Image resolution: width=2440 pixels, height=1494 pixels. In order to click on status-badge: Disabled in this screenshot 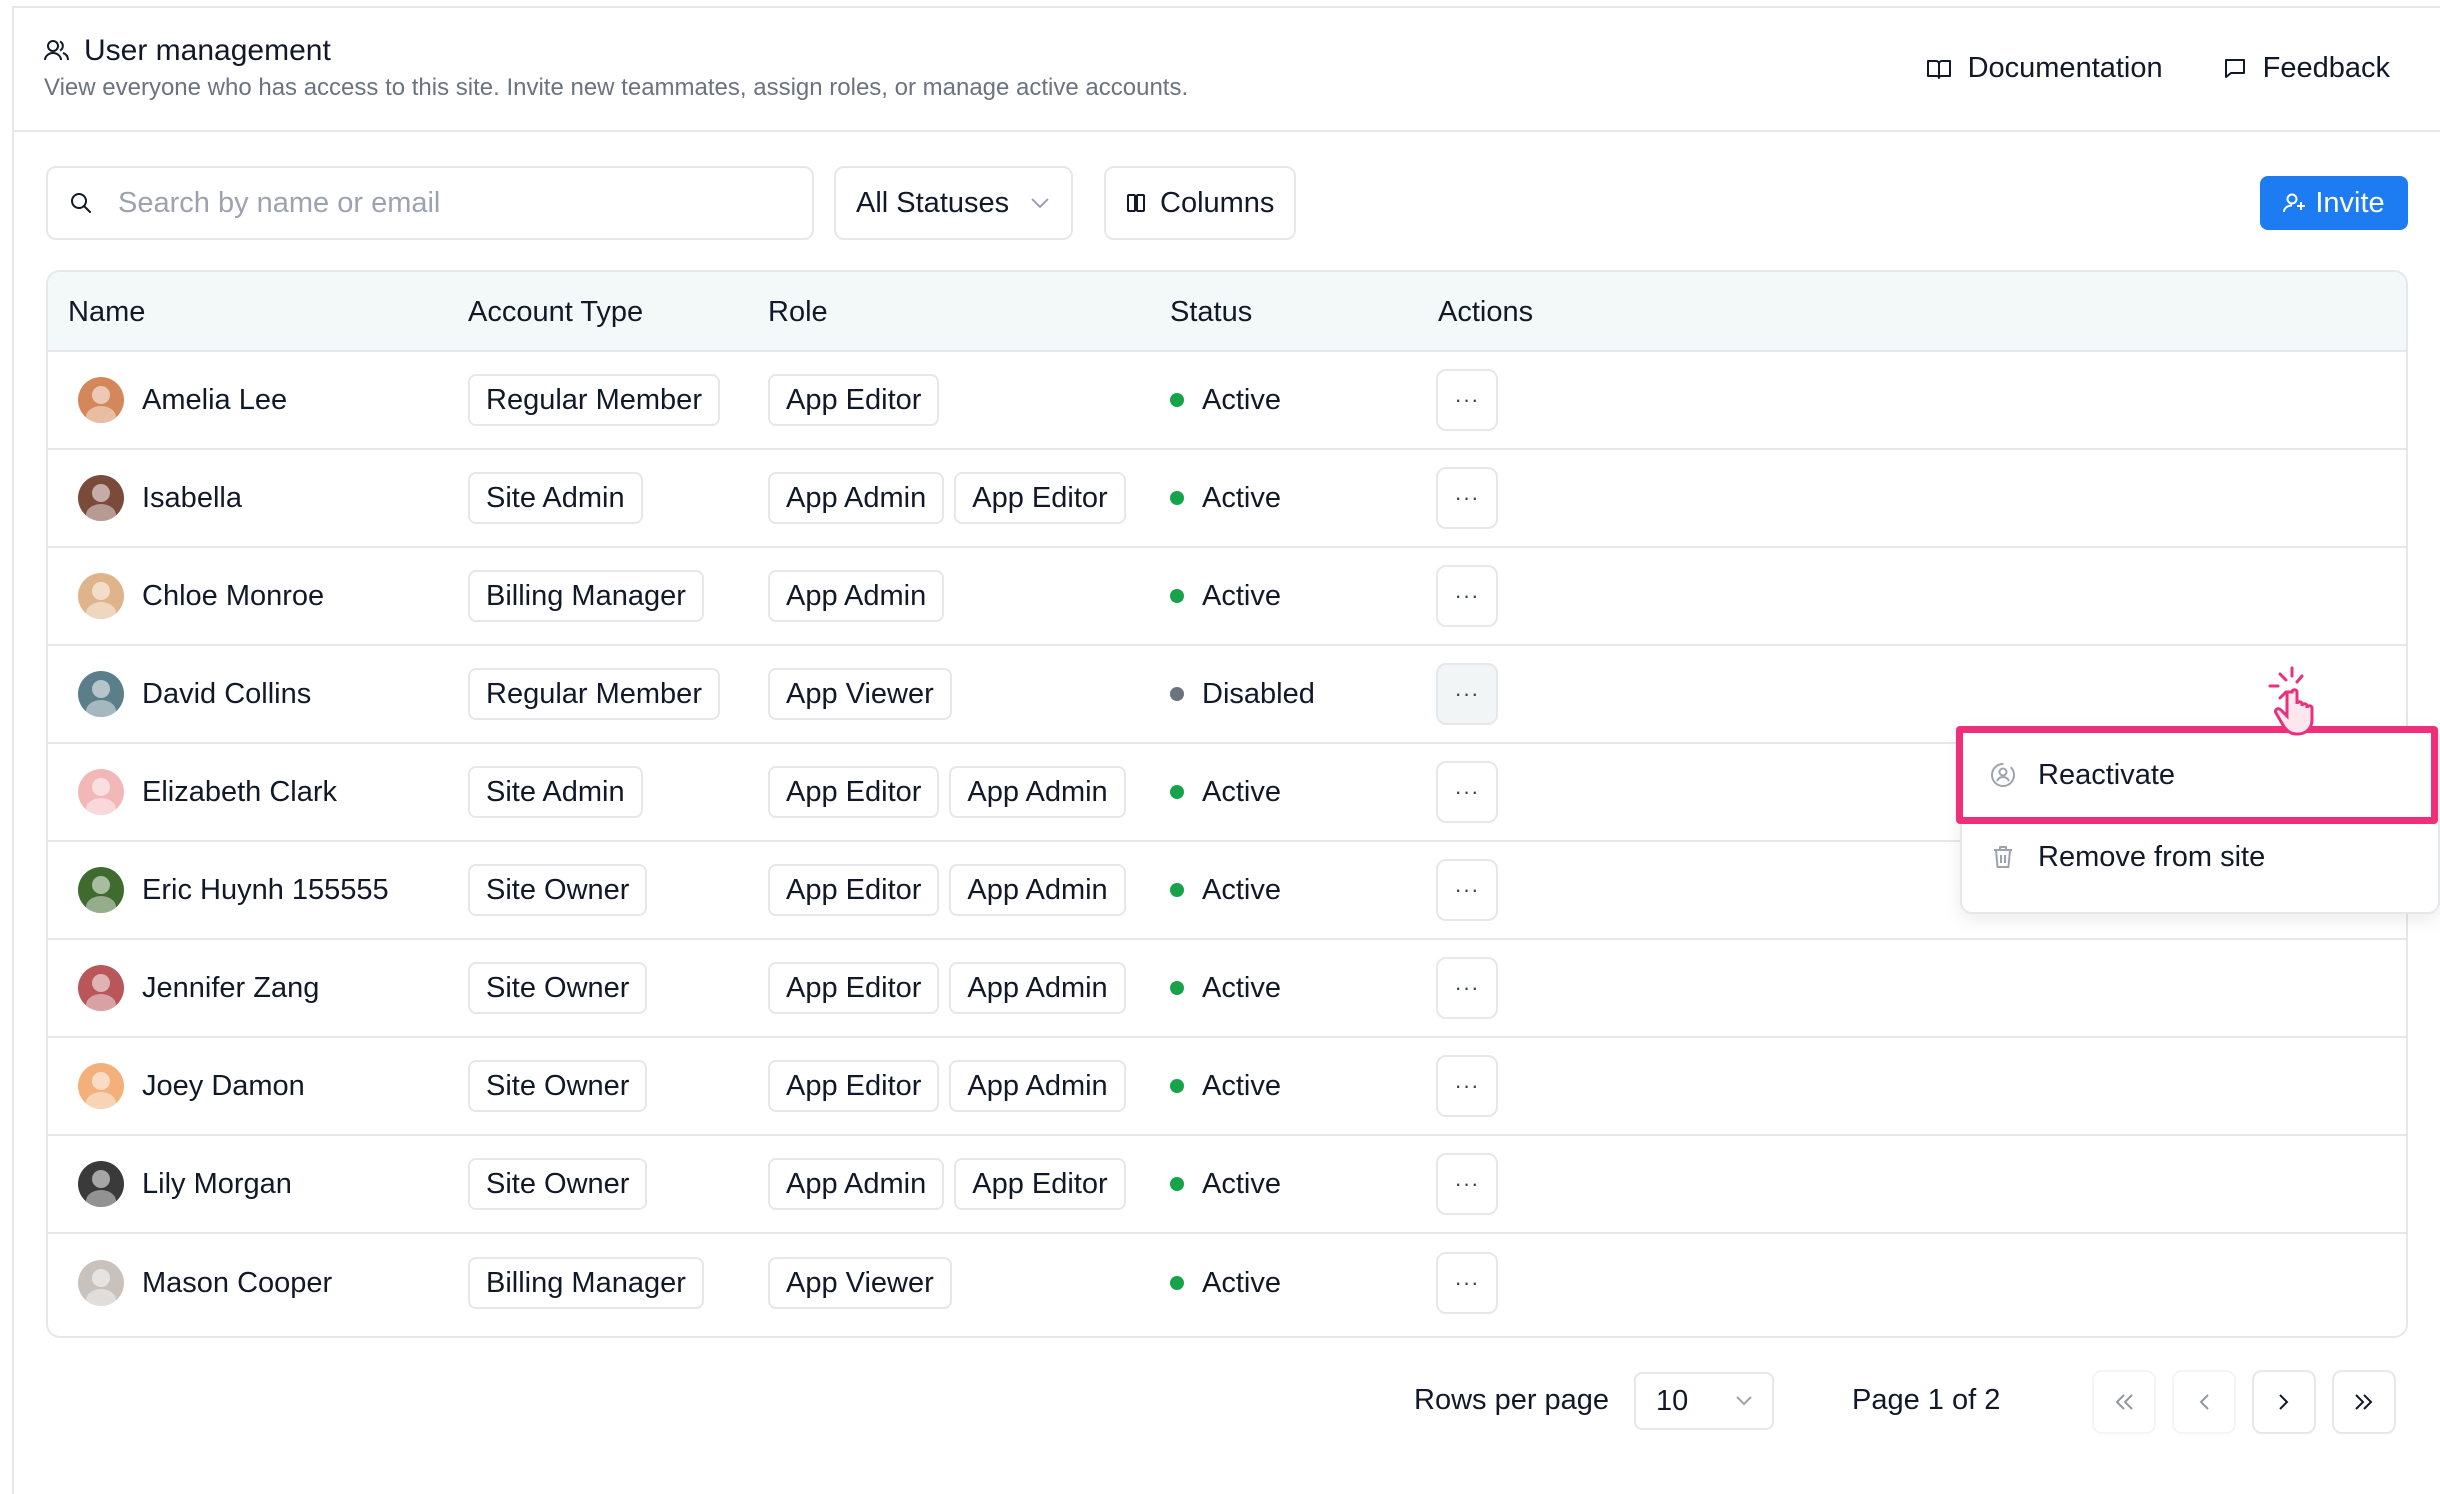, I will do `click(1242, 694)`.